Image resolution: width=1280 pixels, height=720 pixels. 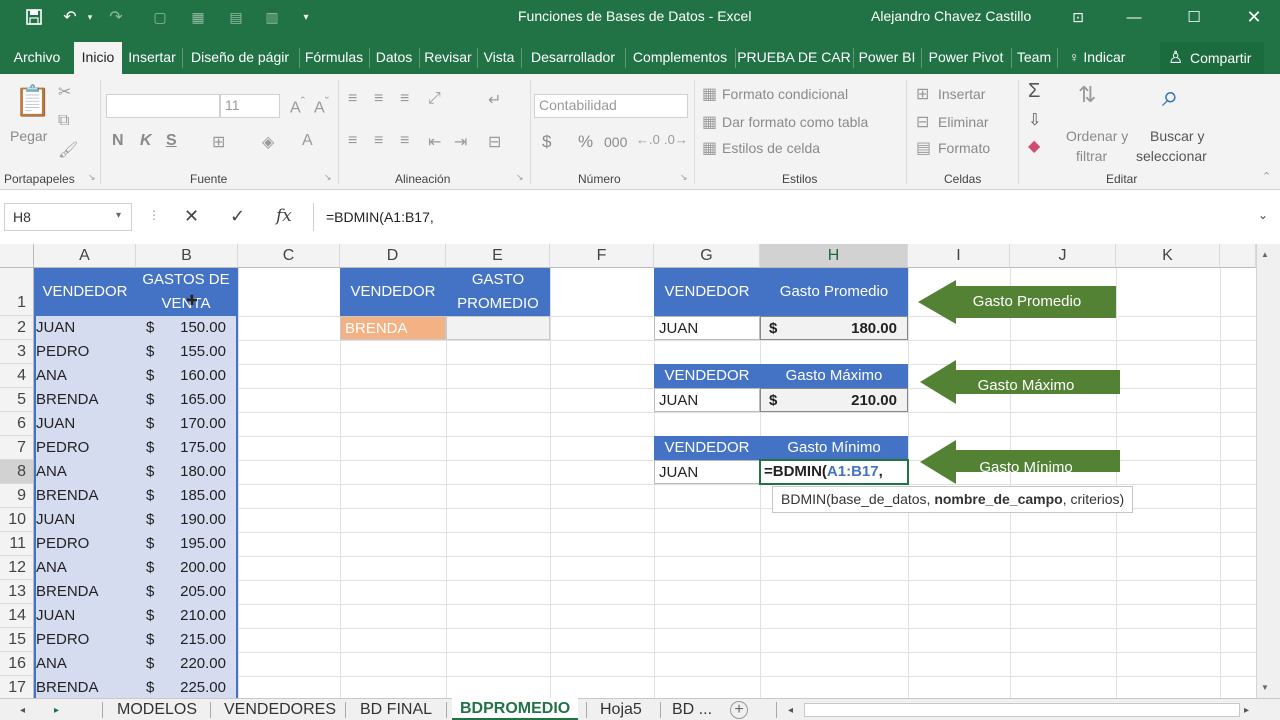 What do you see at coordinates (499, 59) in the screenshot?
I see `tab-vista: Vista` at bounding box center [499, 59].